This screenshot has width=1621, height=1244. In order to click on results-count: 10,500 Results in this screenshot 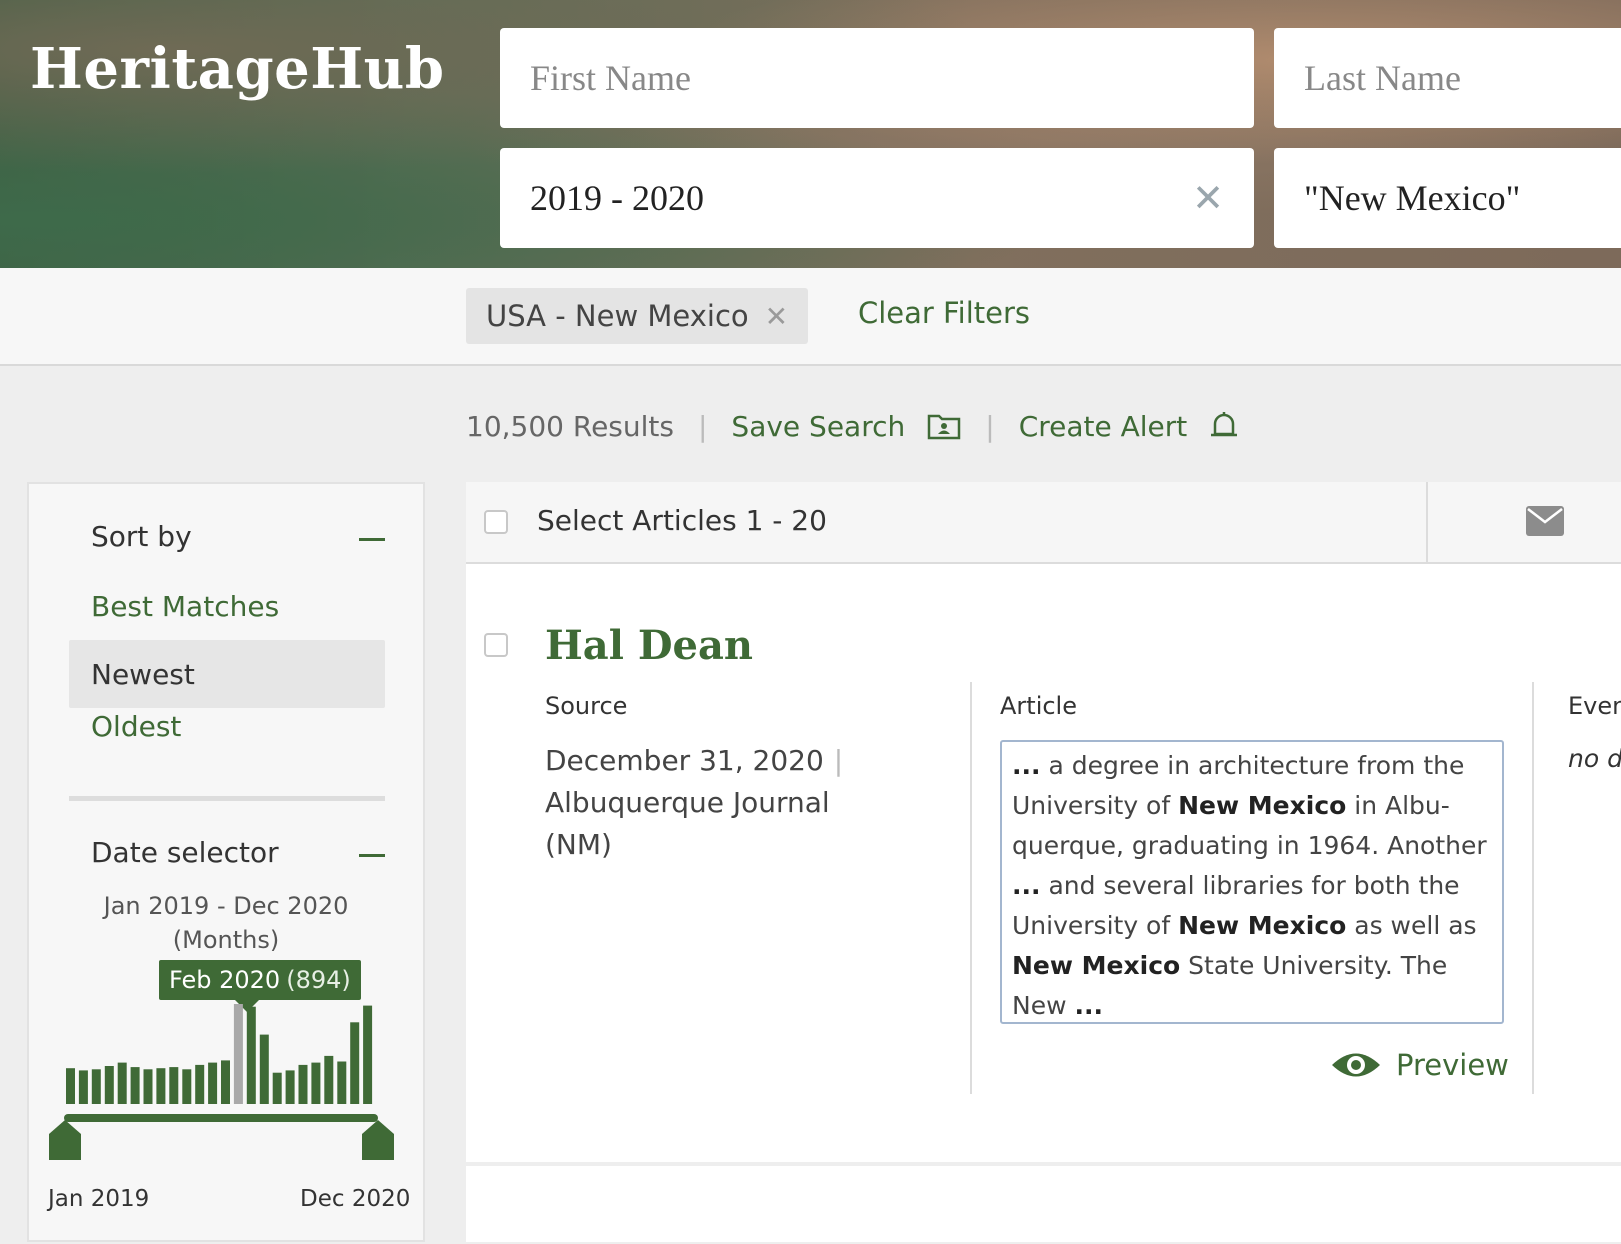, I will do `click(570, 426)`.